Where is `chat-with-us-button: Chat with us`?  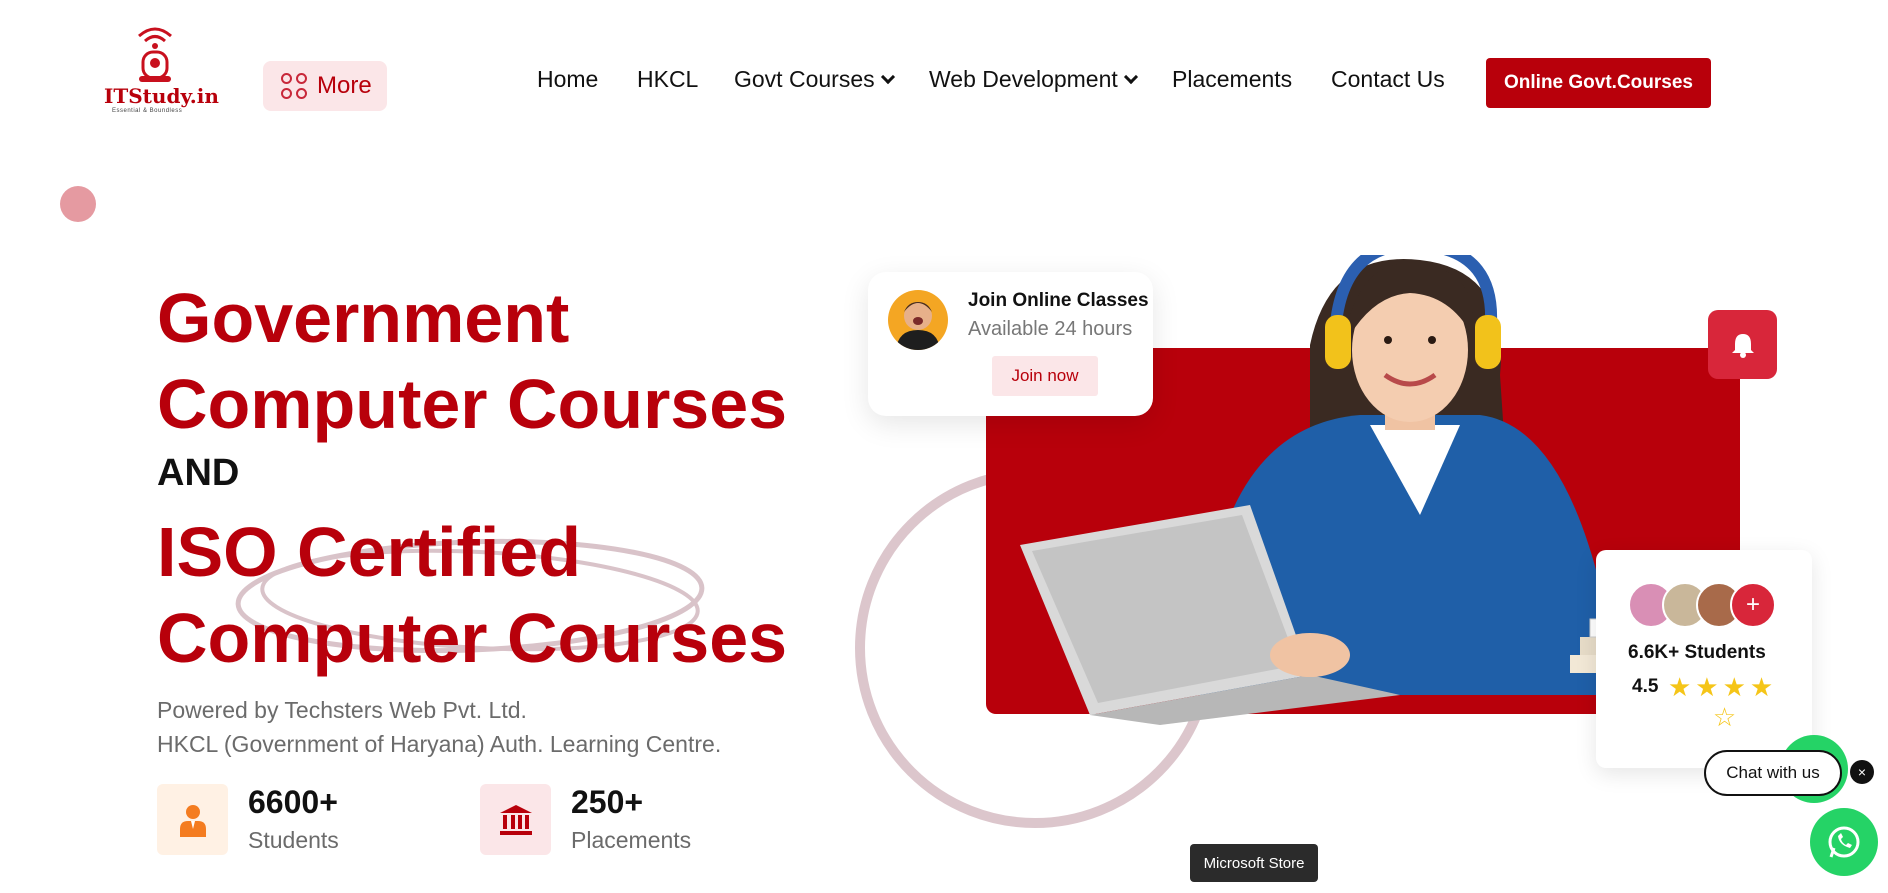 chat-with-us-button: Chat with us is located at coordinates (1773, 773).